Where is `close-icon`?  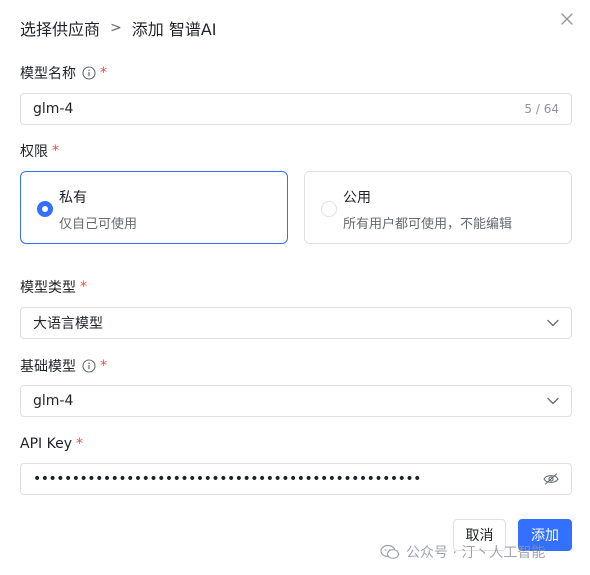 close-icon is located at coordinates (567, 19).